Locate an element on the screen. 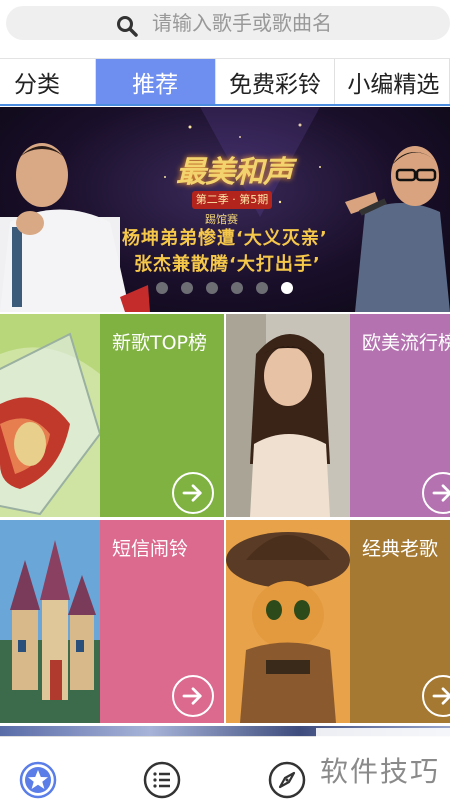 The width and height of the screenshot is (450, 800). tab-free-ringtones: 免费彩铃 is located at coordinates (276, 81).